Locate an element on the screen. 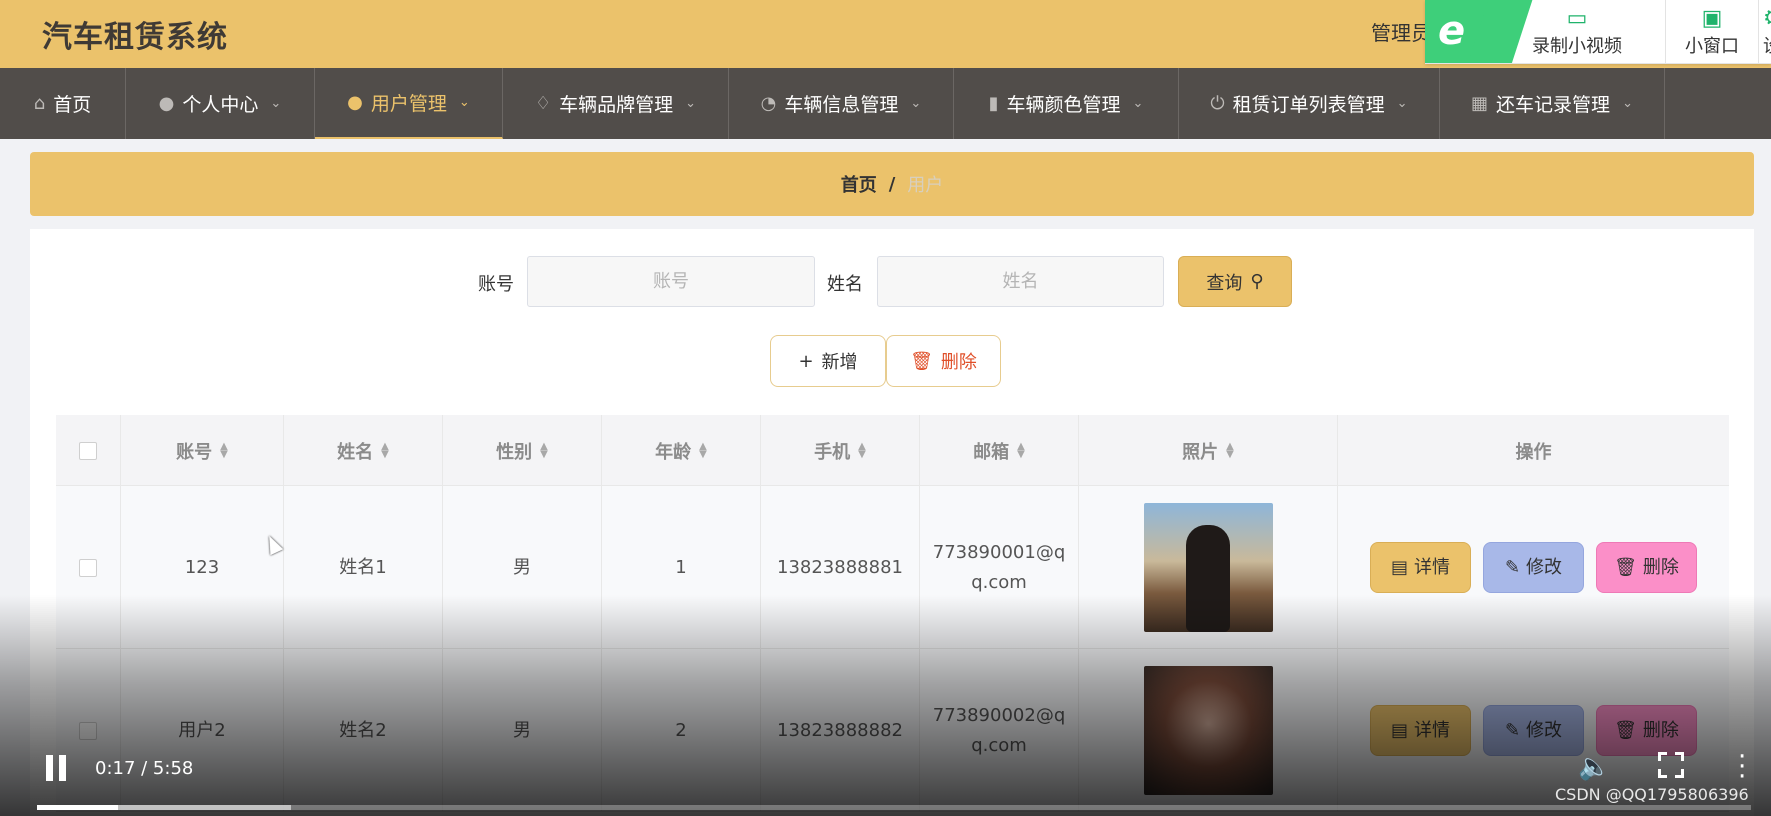 The width and height of the screenshot is (1771, 816). query-button: 查询 ⚲ is located at coordinates (1235, 281).